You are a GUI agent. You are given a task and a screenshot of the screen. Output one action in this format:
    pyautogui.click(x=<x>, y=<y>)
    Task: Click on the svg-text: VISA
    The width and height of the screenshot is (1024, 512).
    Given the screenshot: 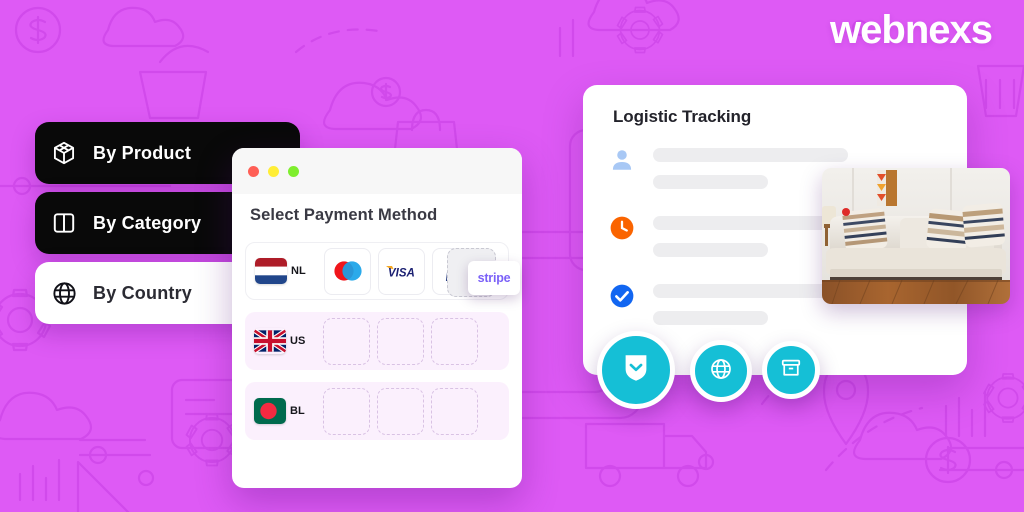 What is the action you would take?
    pyautogui.click(x=401, y=273)
    